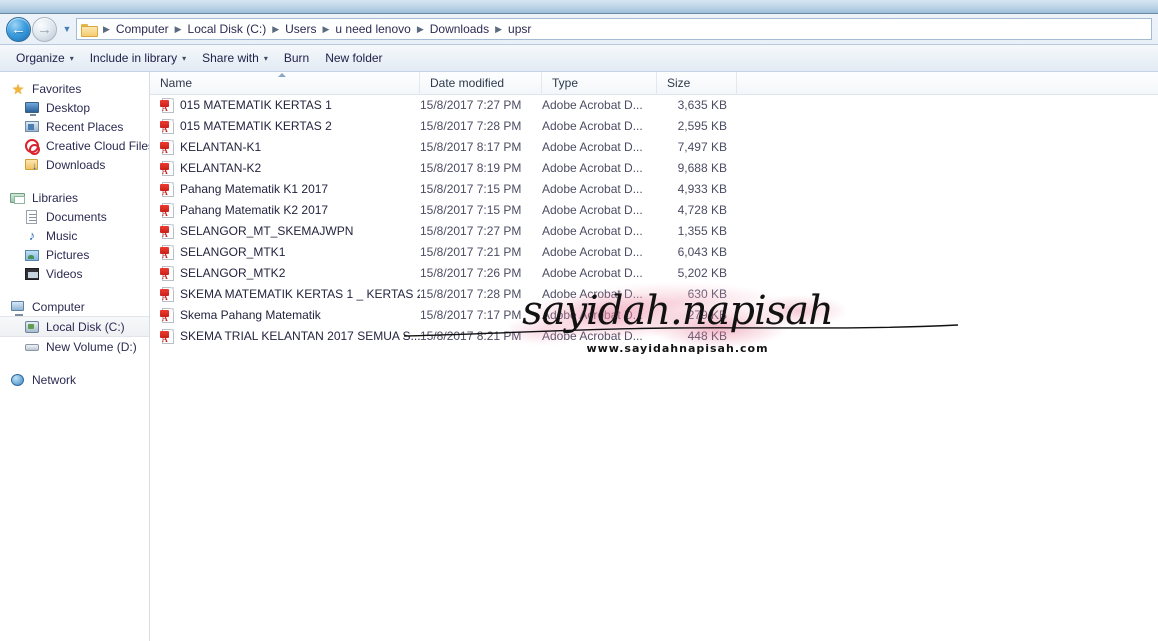 This screenshot has height=641, width=1158. I want to click on creative-cloud-icon, so click(32, 146).